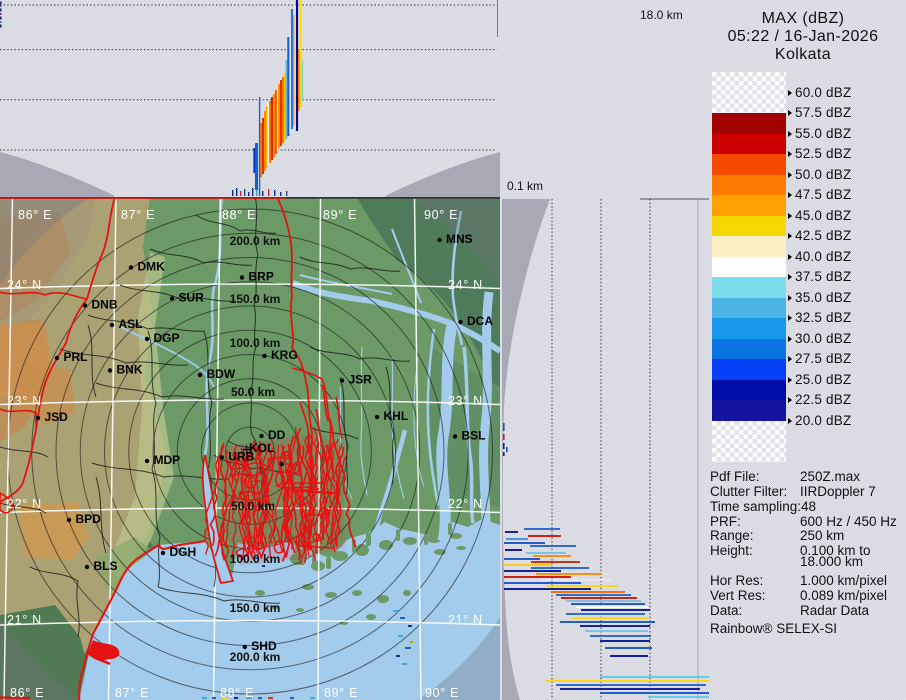  I want to click on svg-text: BPD, so click(89, 519).